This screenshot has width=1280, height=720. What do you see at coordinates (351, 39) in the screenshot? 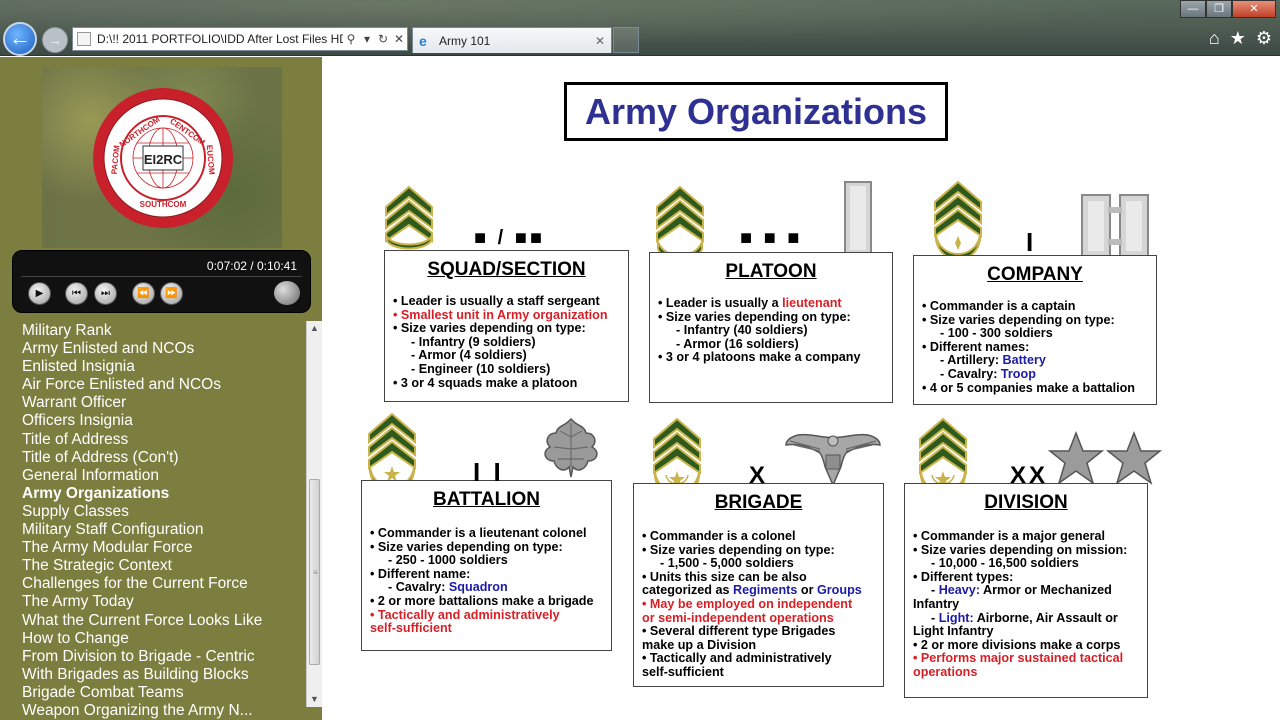
I see `search-icon: ⚲` at bounding box center [351, 39].